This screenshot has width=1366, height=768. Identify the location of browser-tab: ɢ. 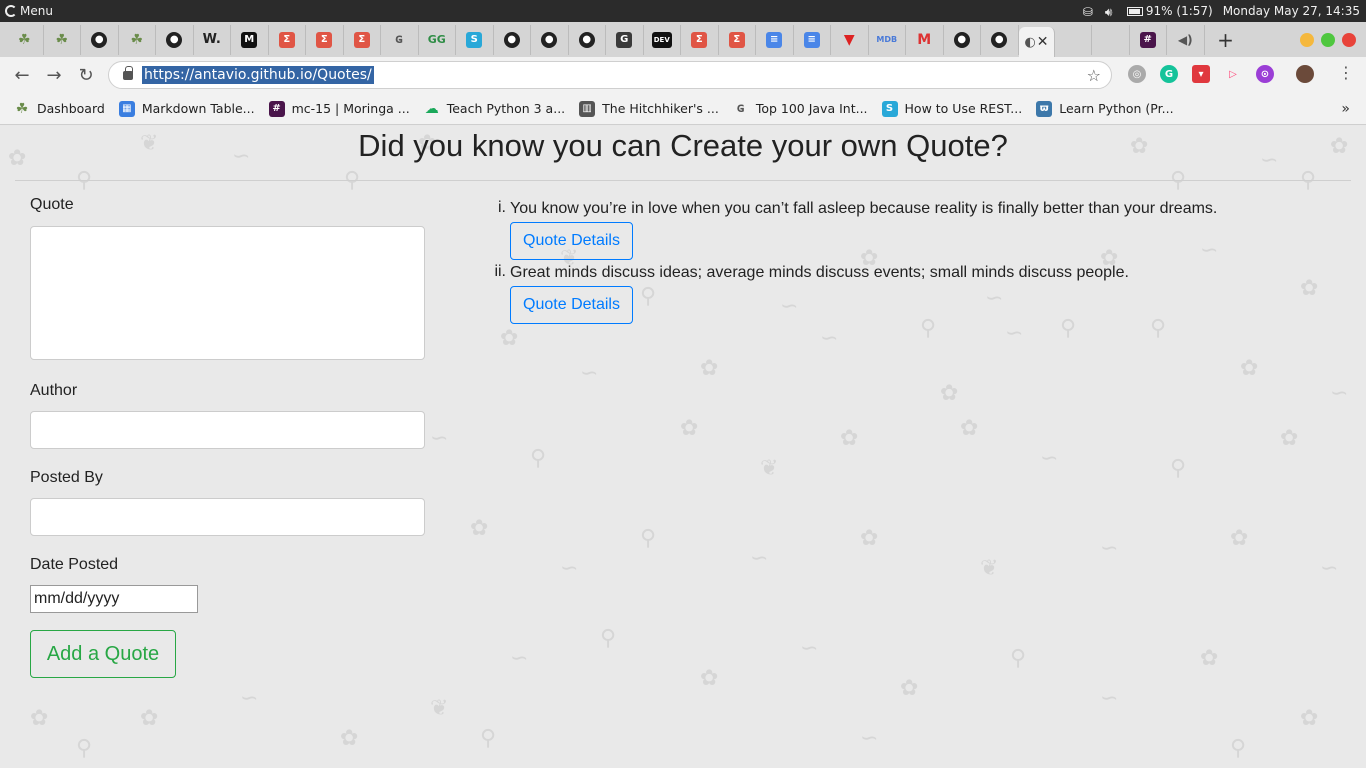
(400, 39).